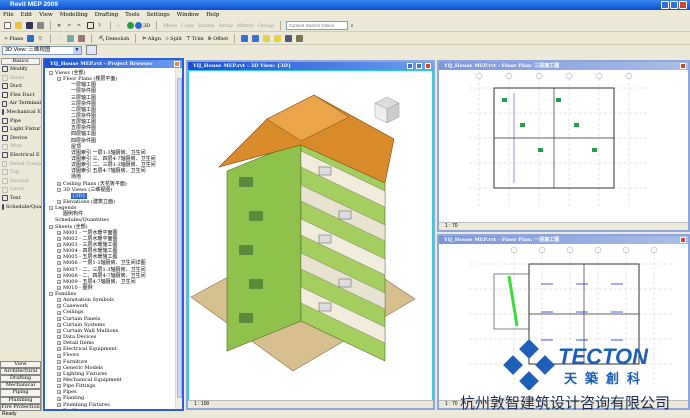  Describe the element at coordinates (20, 364) in the screenshot. I see `design-bar-tab: View` at that location.